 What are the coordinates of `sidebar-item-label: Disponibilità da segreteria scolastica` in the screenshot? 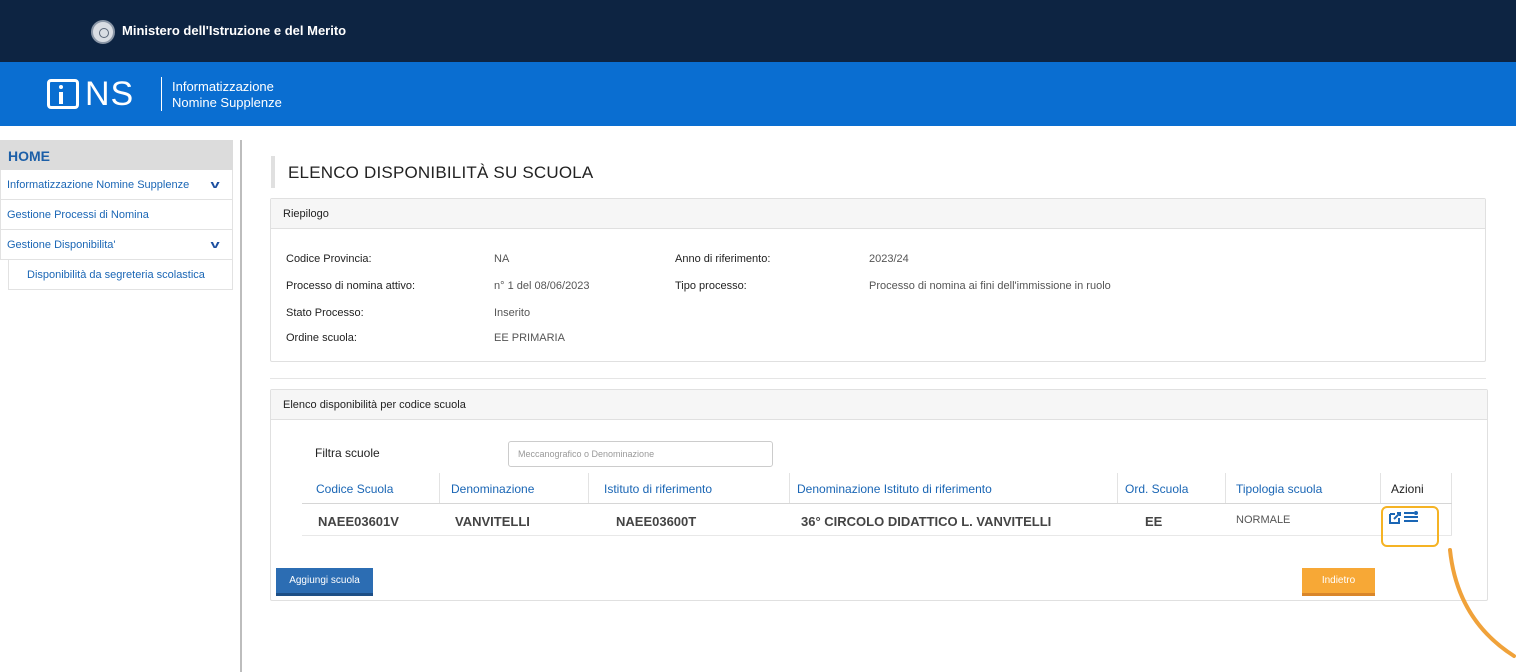 It's located at (116, 275).